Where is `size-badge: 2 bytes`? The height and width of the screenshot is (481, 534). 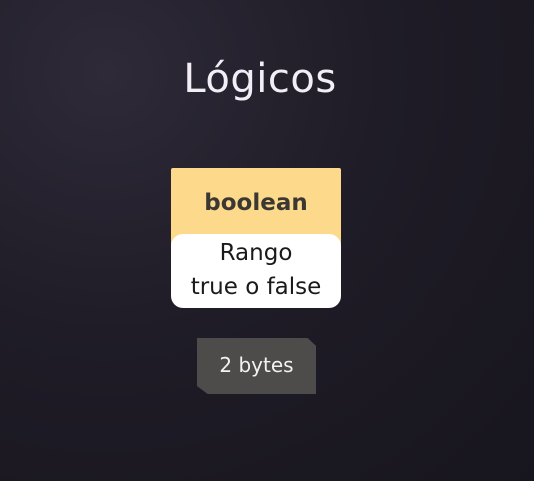
size-badge: 2 bytes is located at coordinates (256, 366).